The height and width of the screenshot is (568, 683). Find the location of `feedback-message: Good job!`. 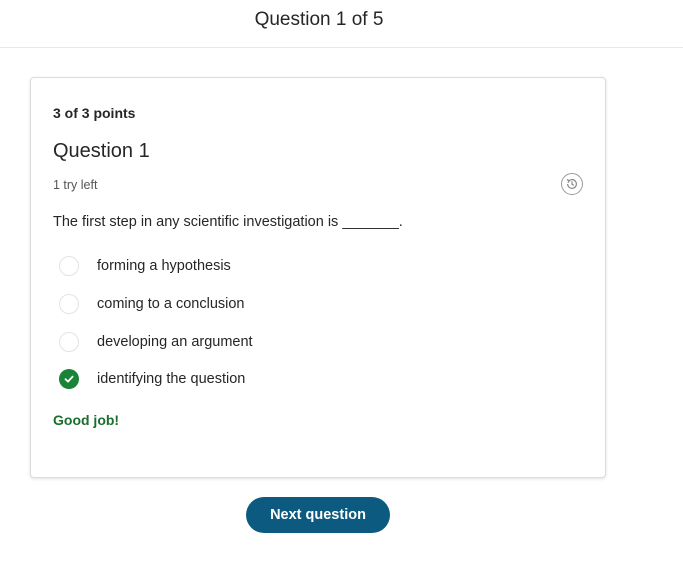

feedback-message: Good job! is located at coordinates (86, 420).